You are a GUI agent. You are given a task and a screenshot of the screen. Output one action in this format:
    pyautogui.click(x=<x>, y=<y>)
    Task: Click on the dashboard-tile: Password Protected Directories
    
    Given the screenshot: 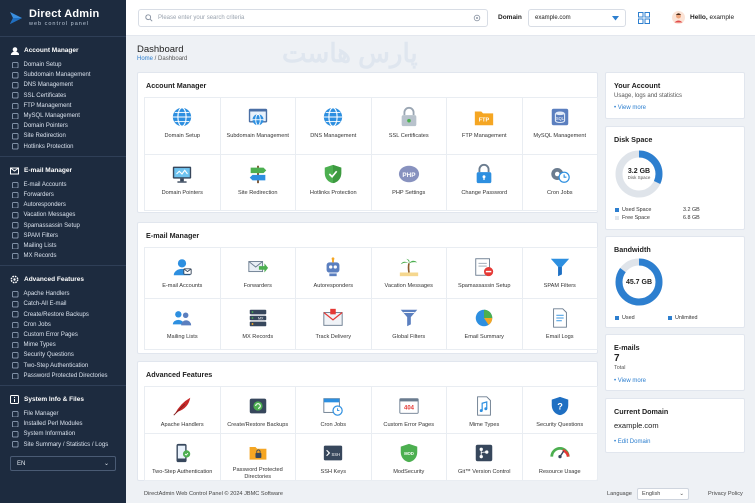 What is the action you would take?
    pyautogui.click(x=258, y=457)
    